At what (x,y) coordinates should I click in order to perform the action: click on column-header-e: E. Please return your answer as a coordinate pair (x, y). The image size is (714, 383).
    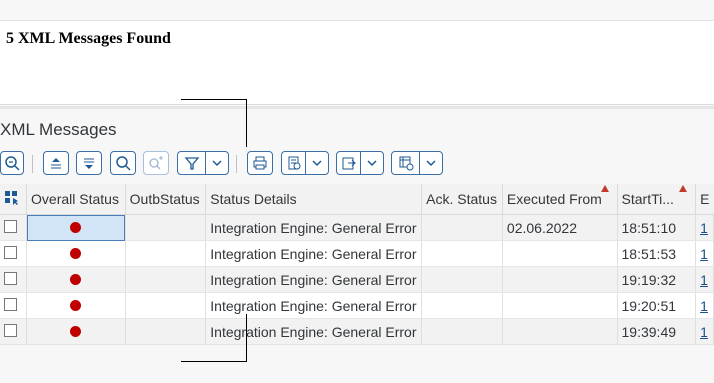
    Looking at the image, I should click on (704, 199).